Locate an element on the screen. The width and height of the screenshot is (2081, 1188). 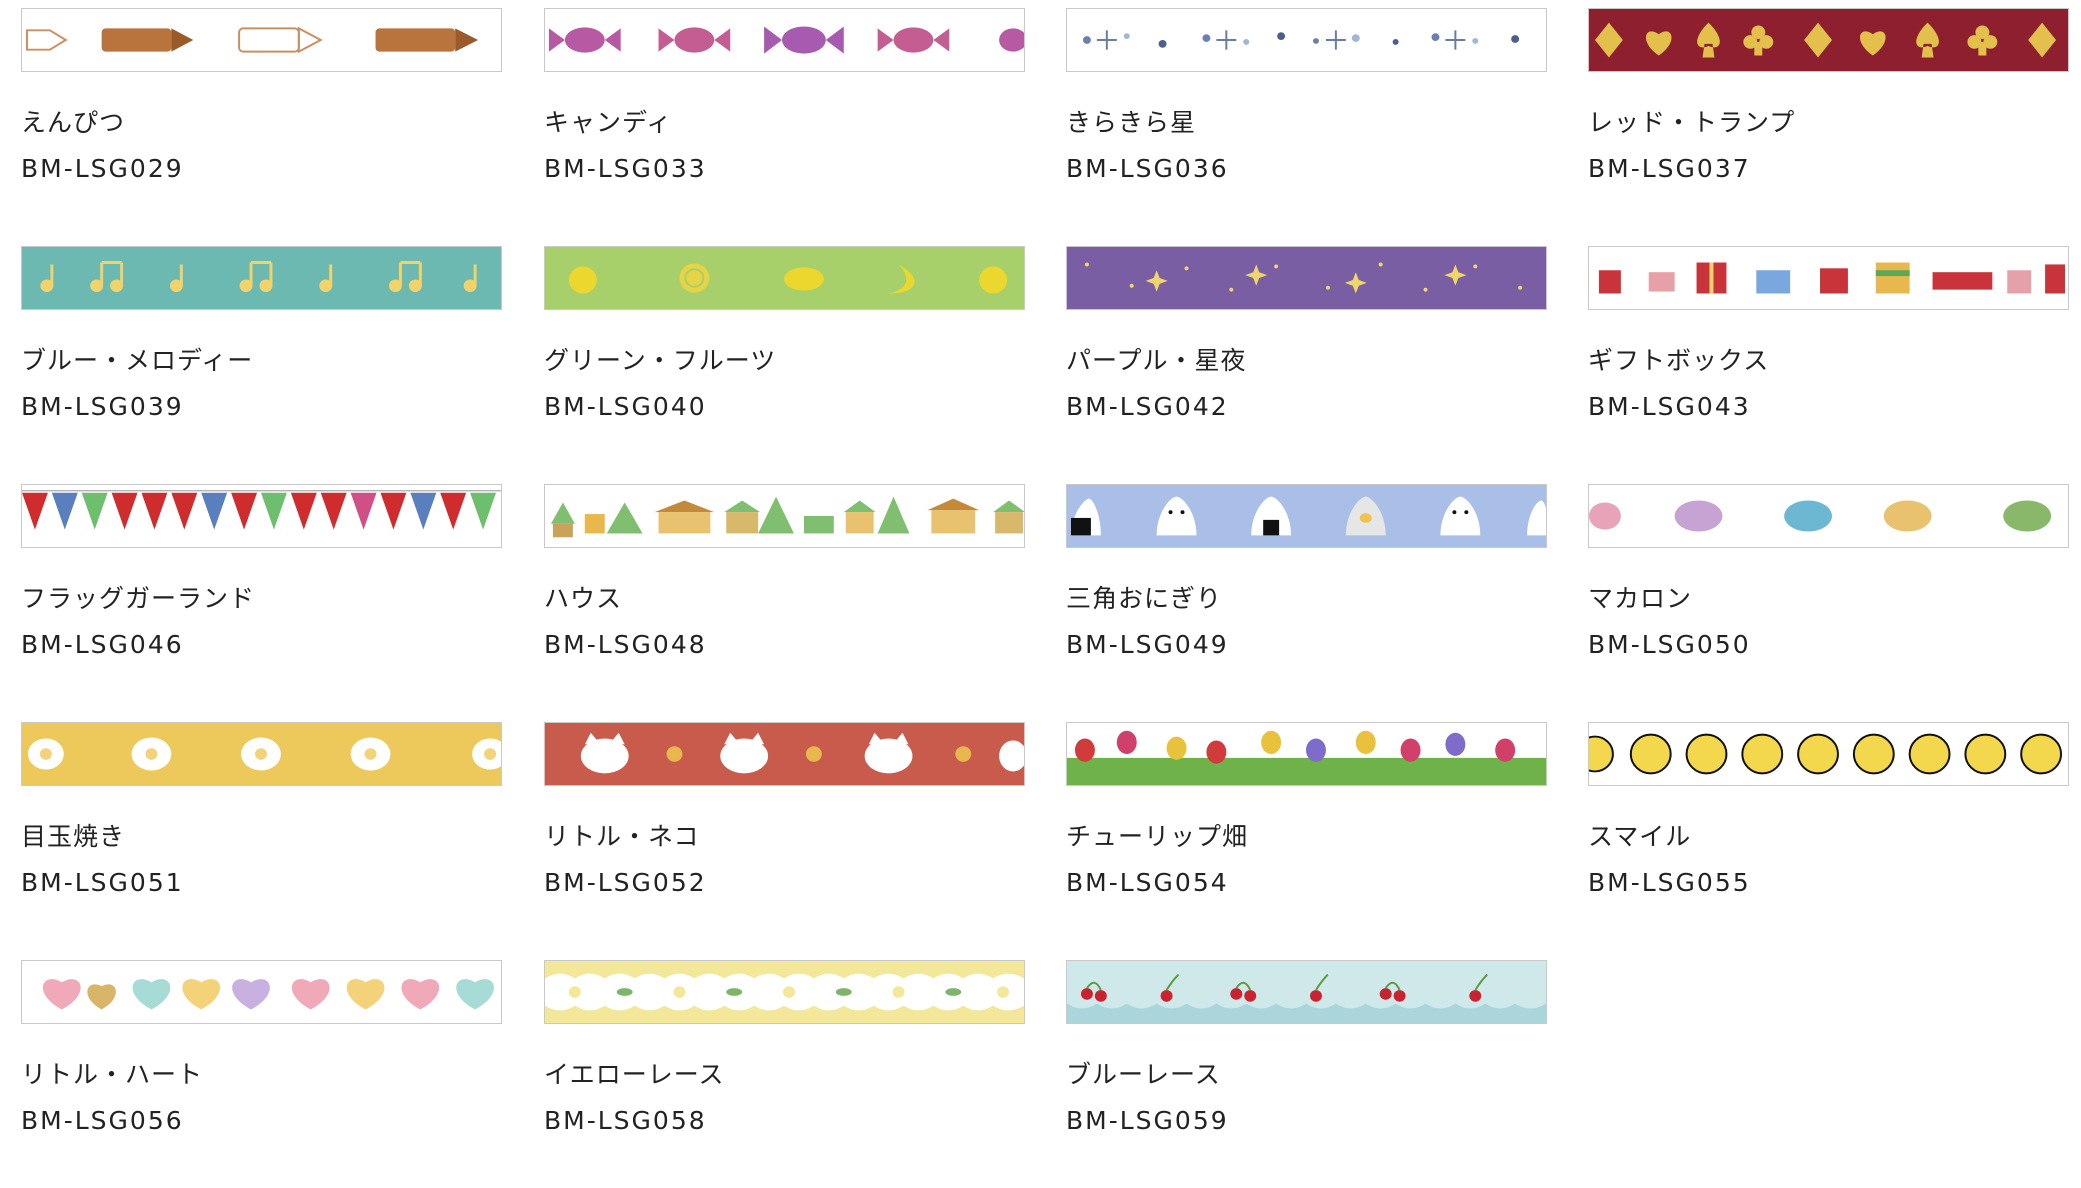
product-card: 目玉焼き BM-LSG051 is located at coordinates (262, 836).